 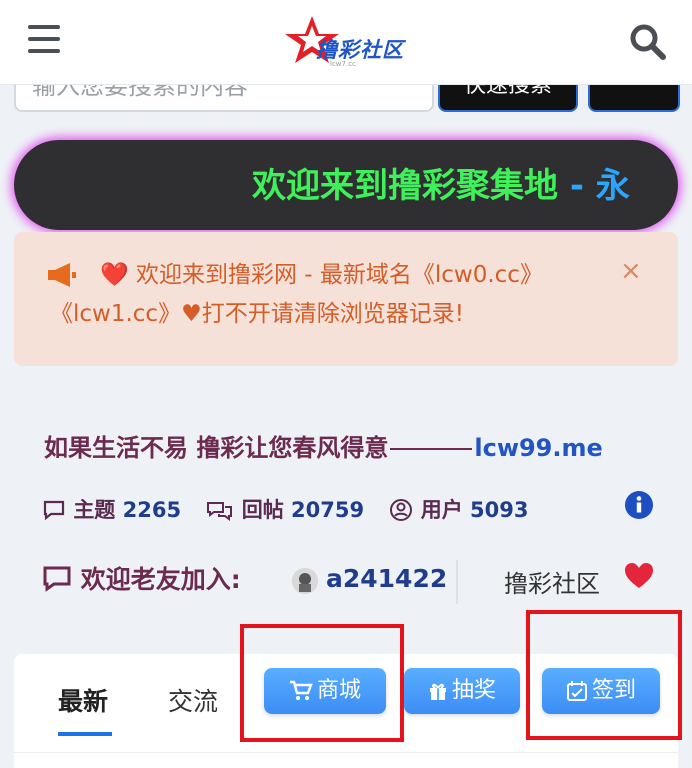 I want to click on stat-replies-value: 20759, so click(x=328, y=510).